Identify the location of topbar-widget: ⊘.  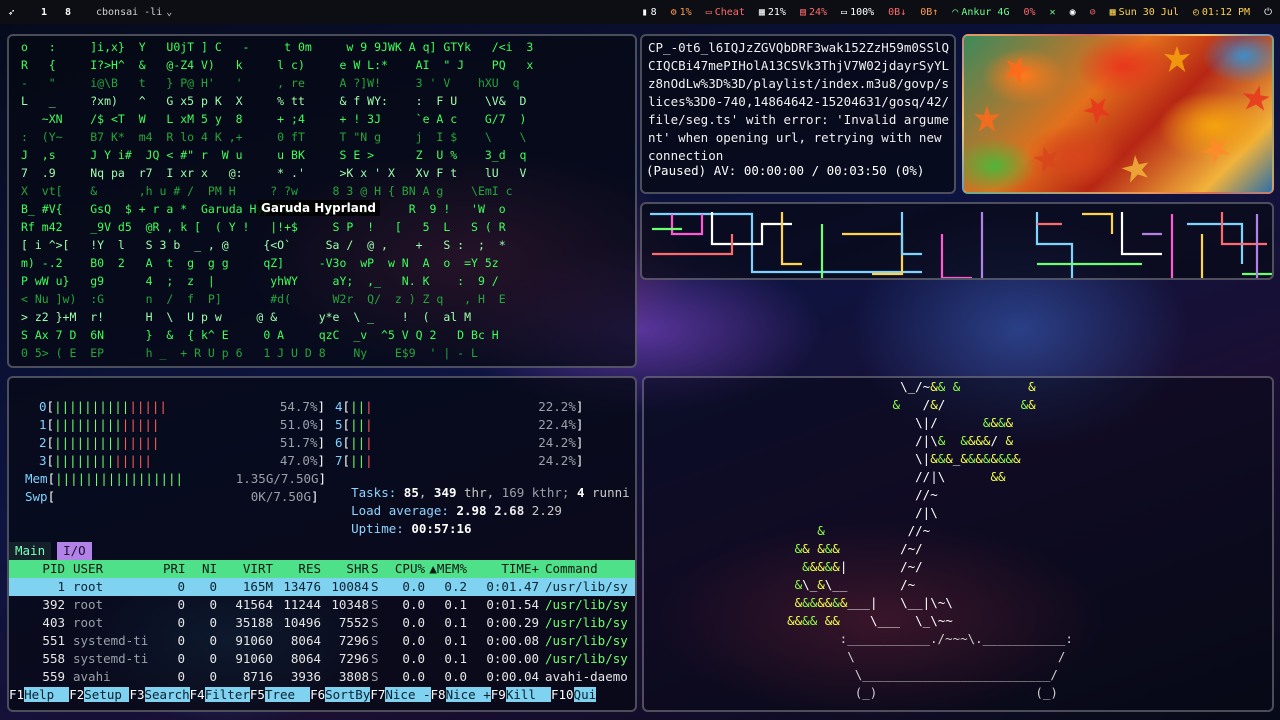
(1093, 12).